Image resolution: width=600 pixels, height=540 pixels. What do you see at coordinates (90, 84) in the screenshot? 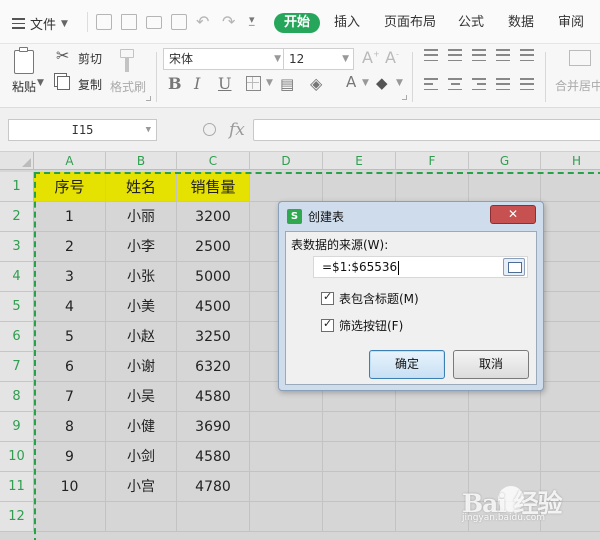
I see `copy-button: 复制` at bounding box center [90, 84].